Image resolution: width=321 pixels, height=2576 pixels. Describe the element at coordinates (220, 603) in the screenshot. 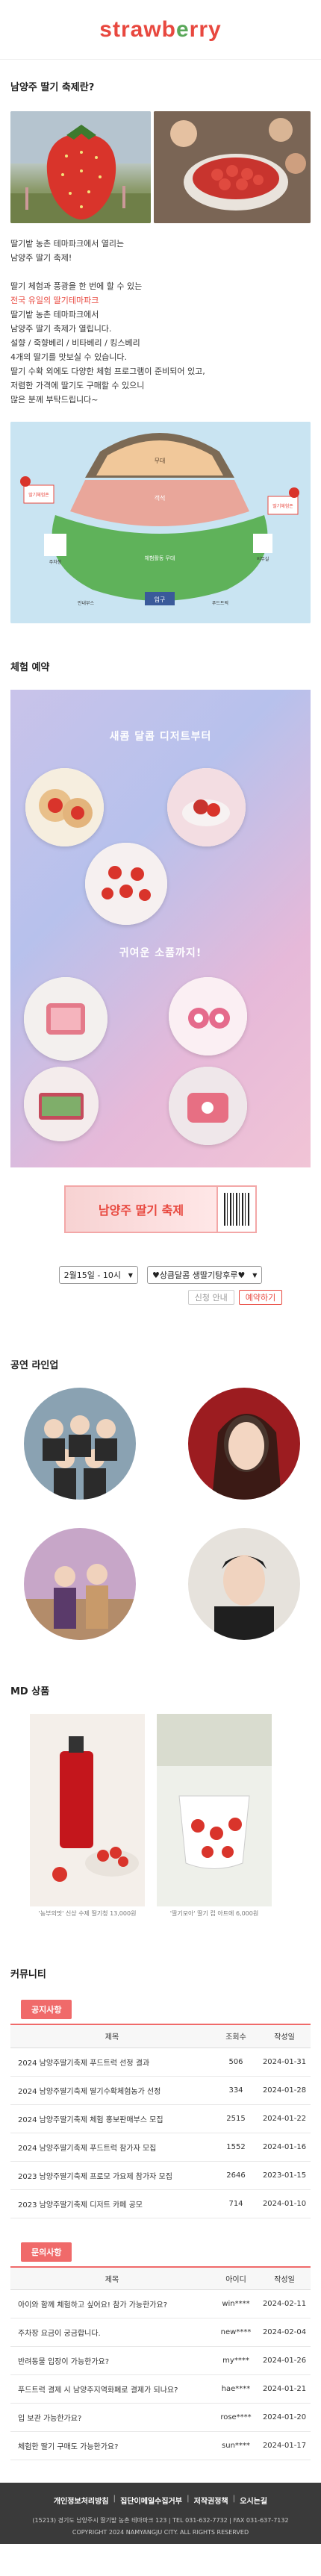

I see `map-food-label: 푸드트럭` at that location.